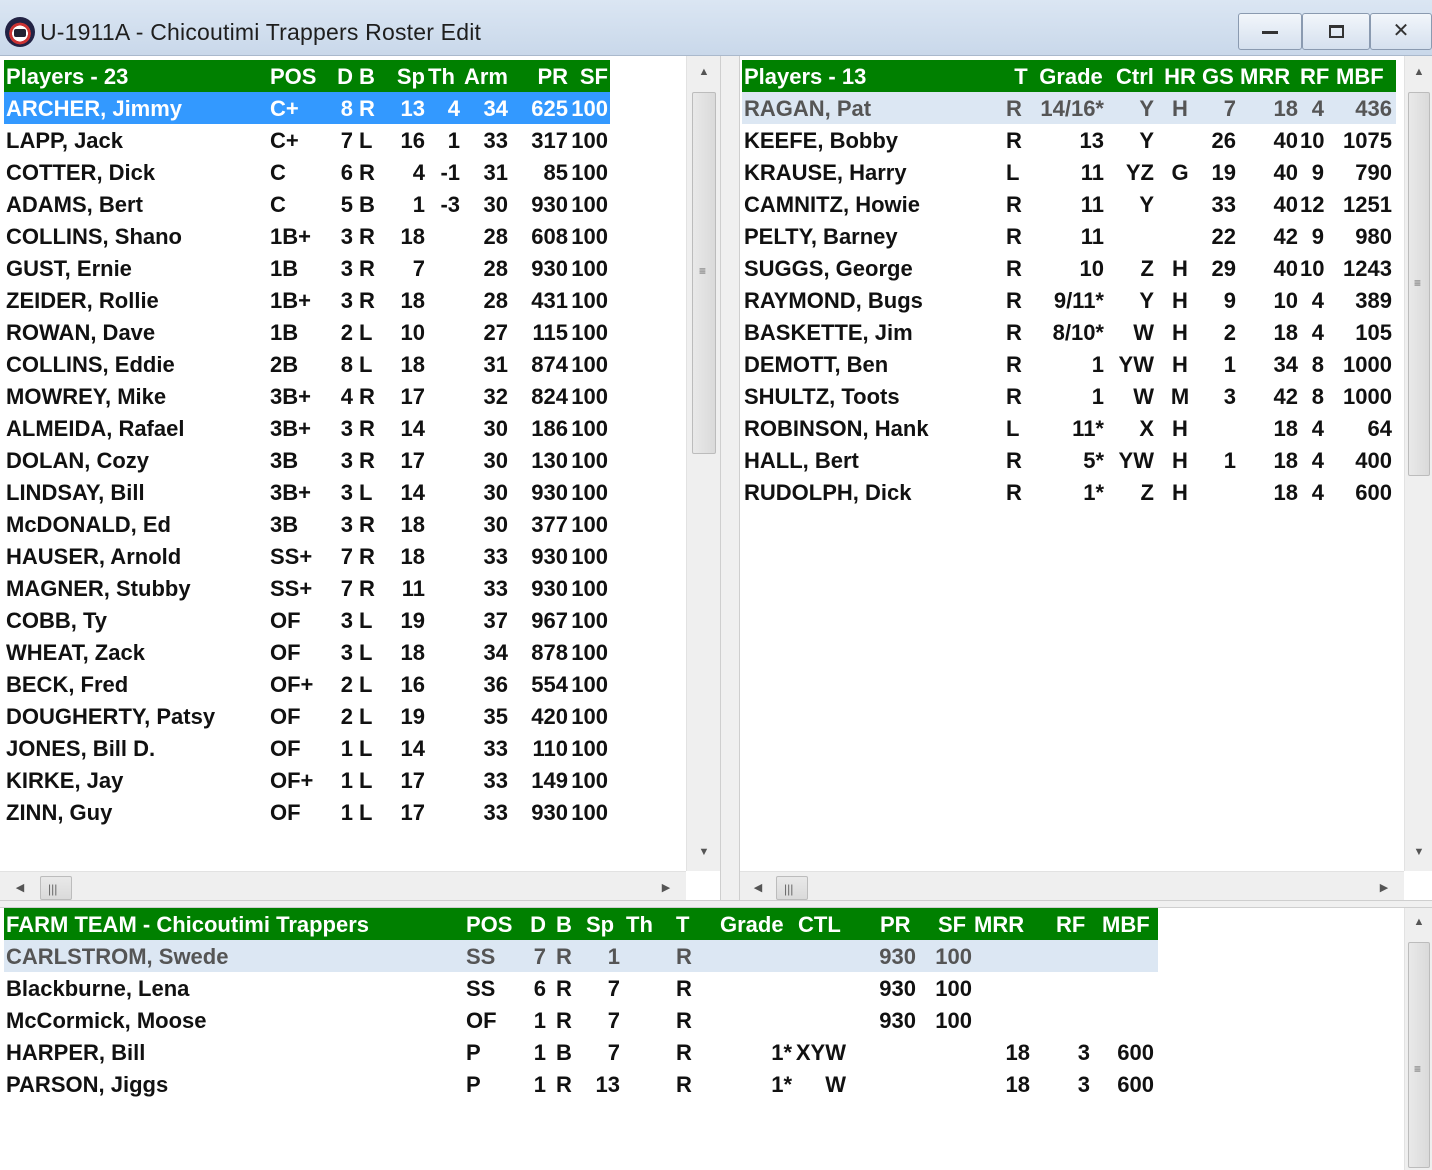 Image resolution: width=1432 pixels, height=1170 pixels. I want to click on cell-sp: 18, so click(412, 524).